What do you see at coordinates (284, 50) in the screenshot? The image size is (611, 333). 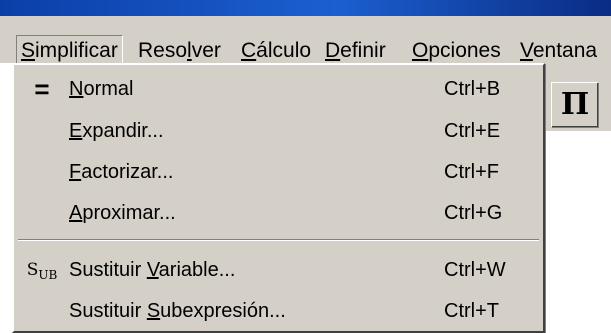 I see `menu-label-post: álculo` at bounding box center [284, 50].